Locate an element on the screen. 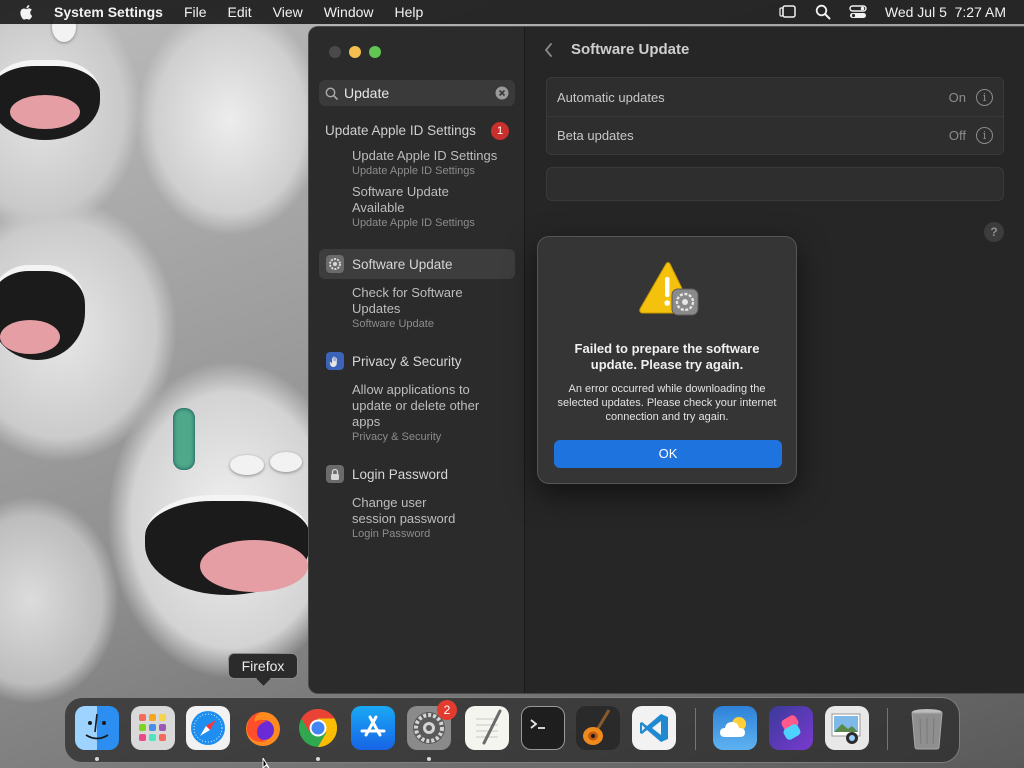  sidebar-subitem-title: Update Apple ID Settings is located at coordinates (425, 155).